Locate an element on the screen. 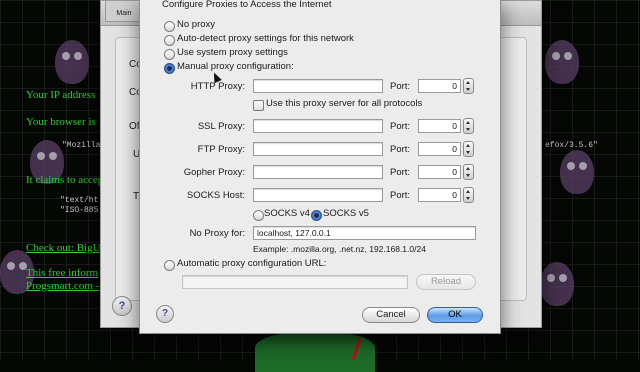  manual-proxy-label: Manual proxy configuration: is located at coordinates (235, 66).